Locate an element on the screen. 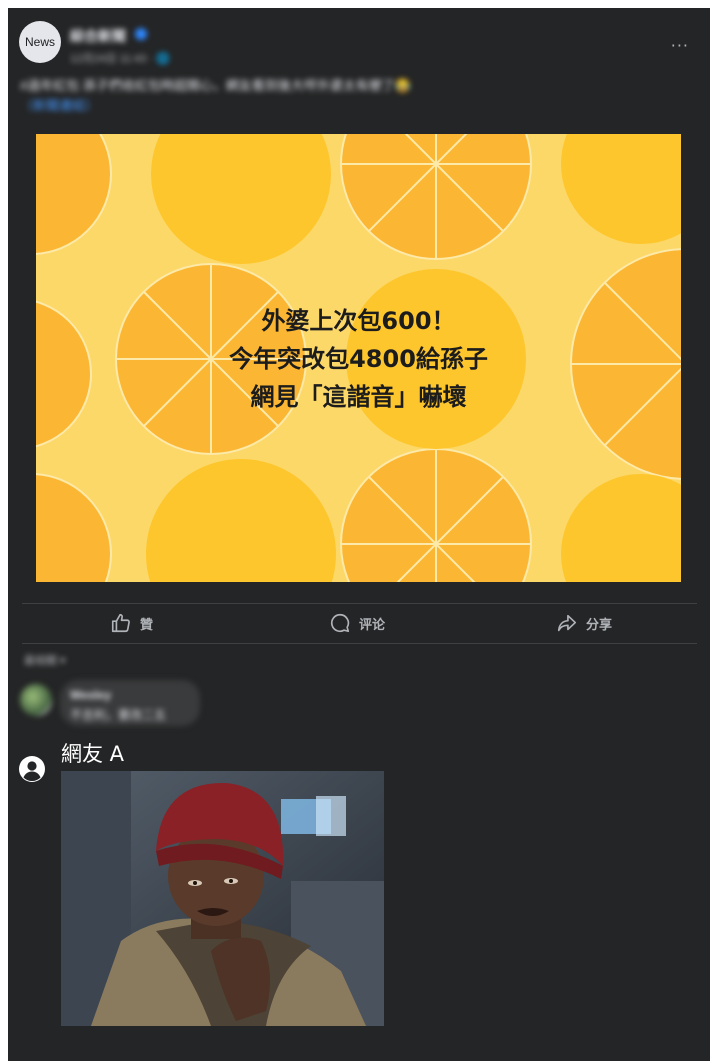  page-avatar: News is located at coordinates (40, 42).